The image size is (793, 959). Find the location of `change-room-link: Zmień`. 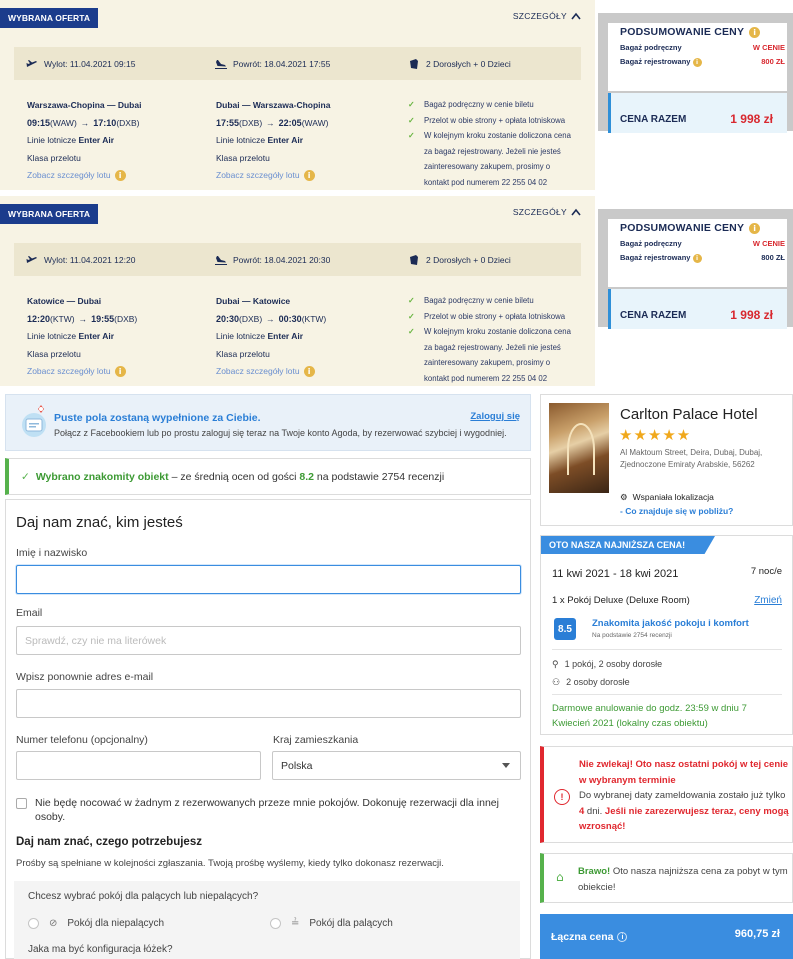

change-room-link: Zmień is located at coordinates (768, 600).